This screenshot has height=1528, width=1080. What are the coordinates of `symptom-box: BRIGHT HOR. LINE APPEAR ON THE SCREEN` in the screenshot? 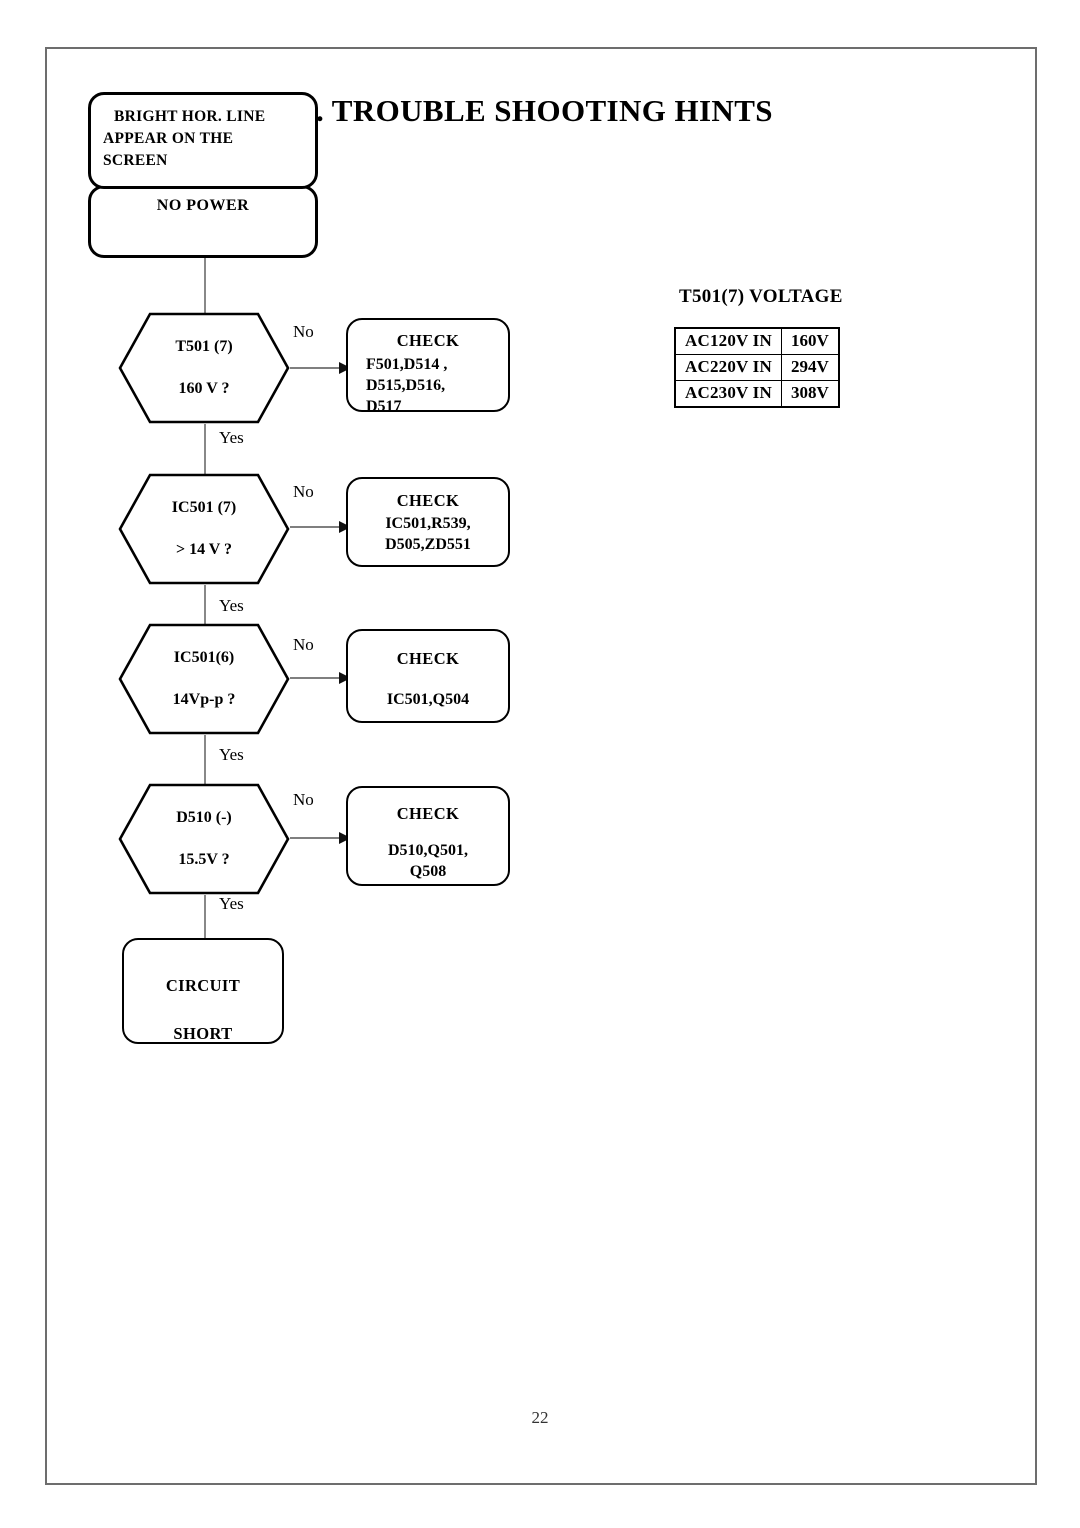 It's located at (203, 140).